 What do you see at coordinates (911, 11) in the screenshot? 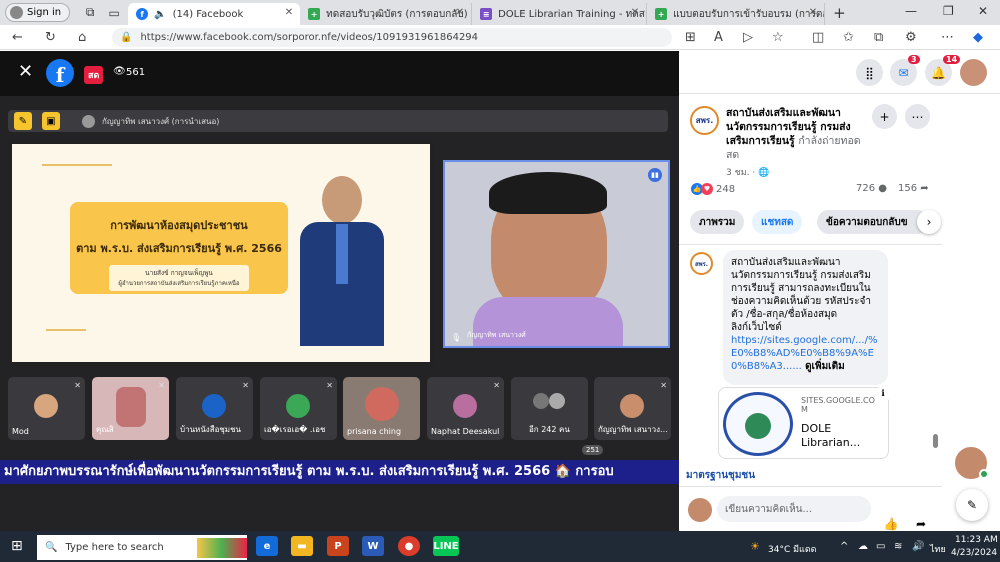
I see `minimize-icon: —` at bounding box center [911, 11].